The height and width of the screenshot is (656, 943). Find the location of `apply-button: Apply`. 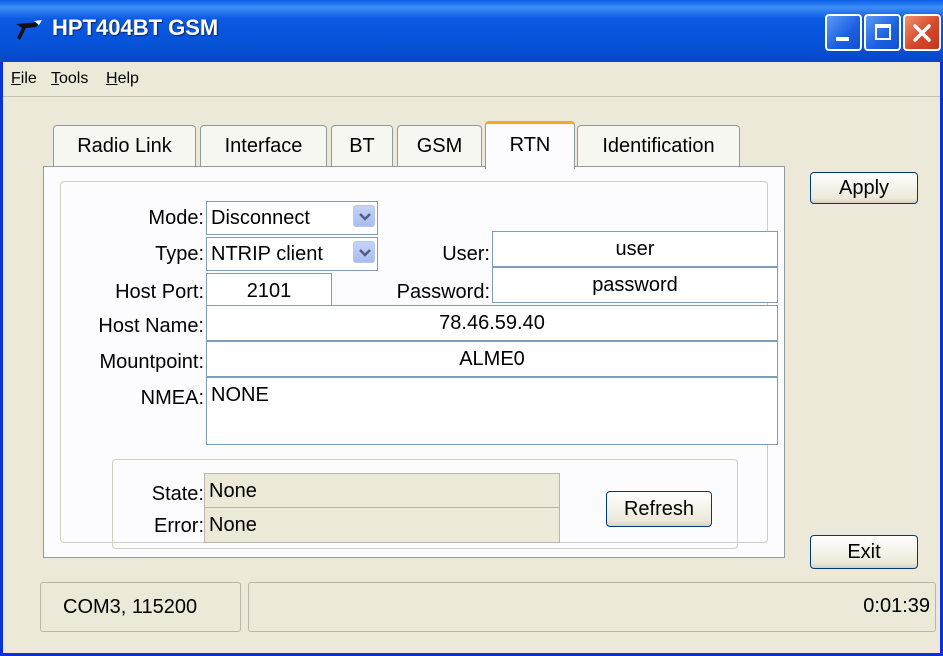

apply-button: Apply is located at coordinates (864, 188).